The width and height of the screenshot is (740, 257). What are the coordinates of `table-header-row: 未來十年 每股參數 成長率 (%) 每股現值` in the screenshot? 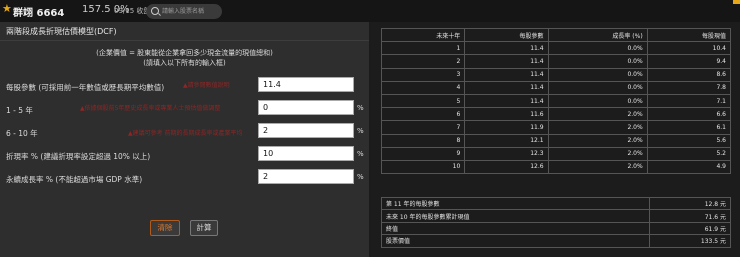 It's located at (556, 35).